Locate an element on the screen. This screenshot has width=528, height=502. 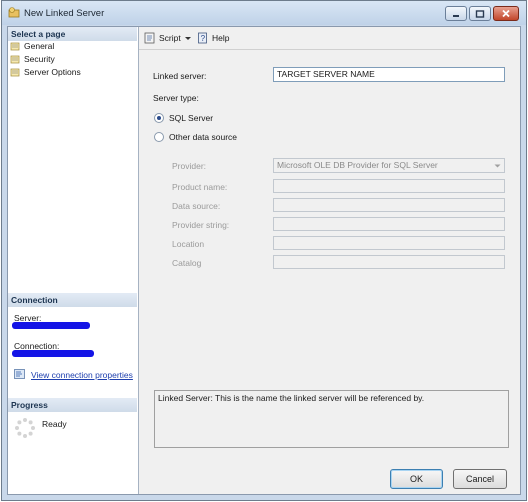
other-data-source-radio is located at coordinates (159, 137).